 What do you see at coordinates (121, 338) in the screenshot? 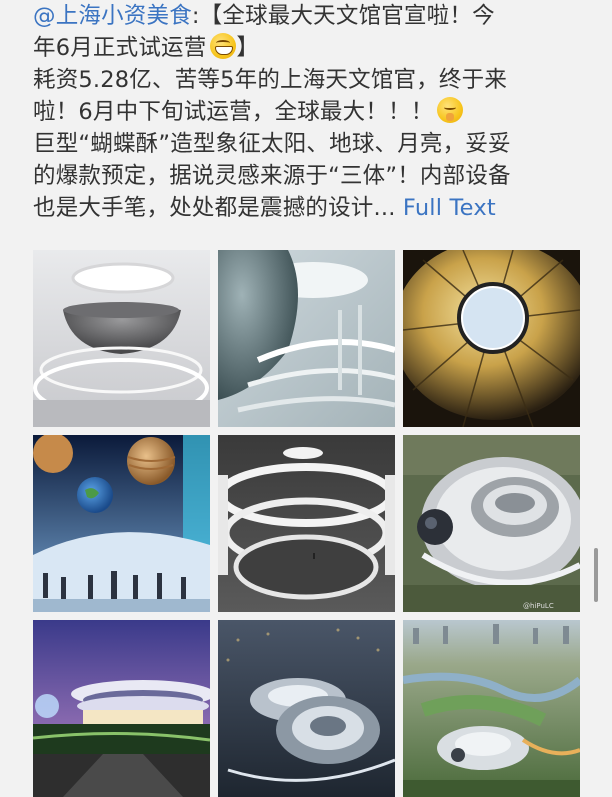
I see `photo-interior-dome` at bounding box center [121, 338].